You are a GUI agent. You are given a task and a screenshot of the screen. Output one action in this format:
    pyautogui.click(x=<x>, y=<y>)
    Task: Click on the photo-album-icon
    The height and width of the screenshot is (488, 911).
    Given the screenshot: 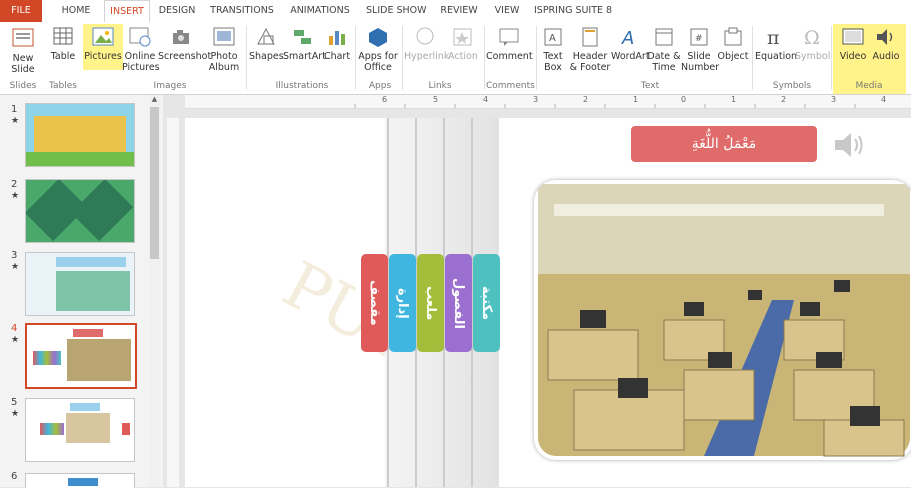 What is the action you would take?
    pyautogui.click(x=224, y=36)
    